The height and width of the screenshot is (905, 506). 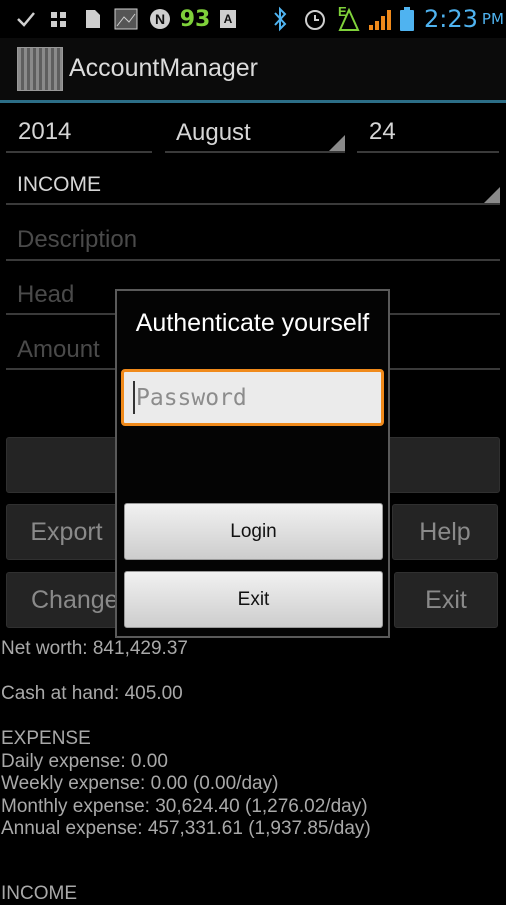 What do you see at coordinates (160, 19) in the screenshot?
I see `n-badge-icon: N` at bounding box center [160, 19].